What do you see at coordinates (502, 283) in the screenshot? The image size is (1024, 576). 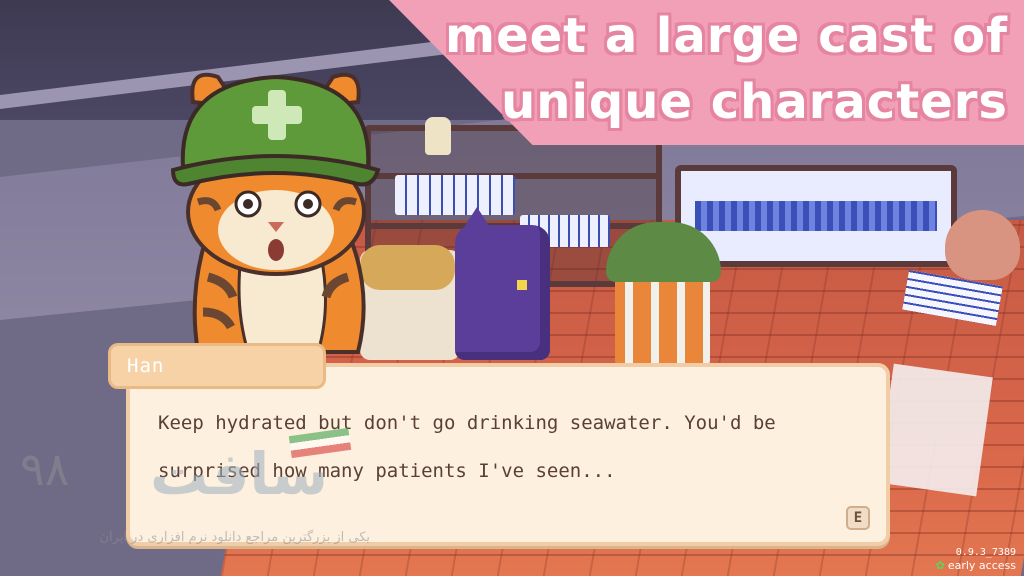 I see `purple-cat-character` at bounding box center [502, 283].